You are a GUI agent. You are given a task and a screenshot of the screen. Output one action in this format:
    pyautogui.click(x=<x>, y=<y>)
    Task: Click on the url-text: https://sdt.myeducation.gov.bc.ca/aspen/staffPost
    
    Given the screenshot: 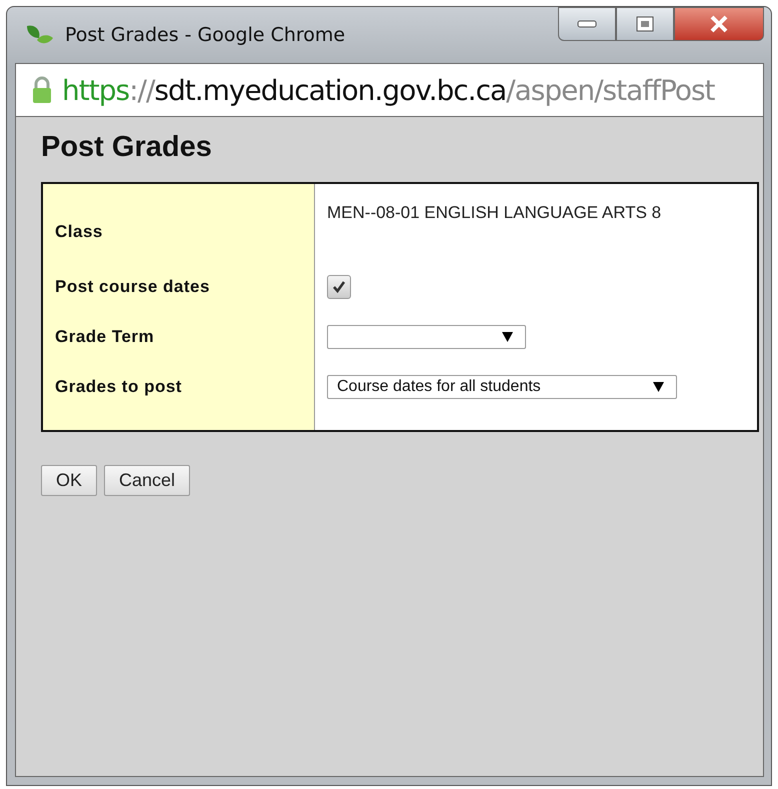 What is the action you would take?
    pyautogui.click(x=388, y=90)
    